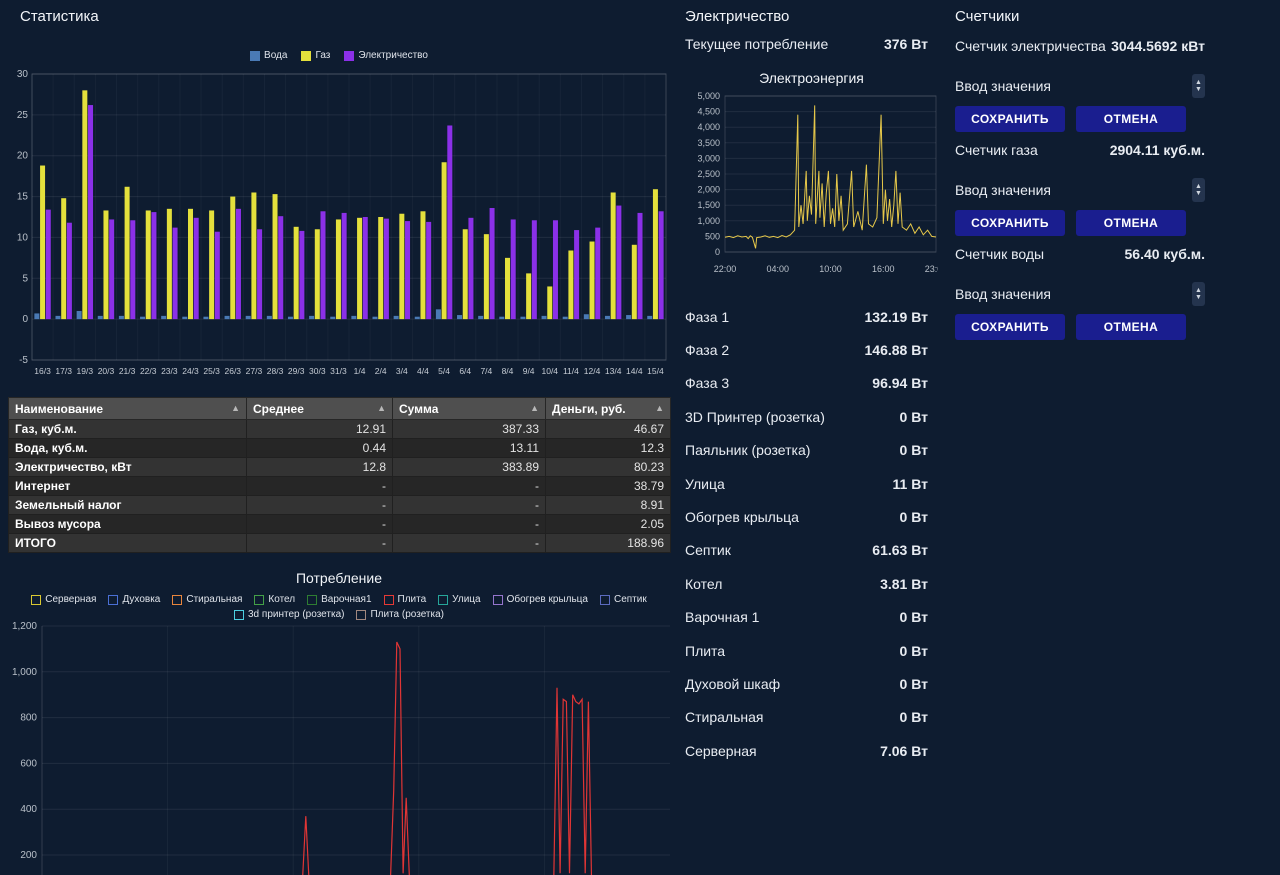 The width and height of the screenshot is (1280, 875). What do you see at coordinates (323, 55) in the screenshot?
I see `legend-label: Газ` at bounding box center [323, 55].